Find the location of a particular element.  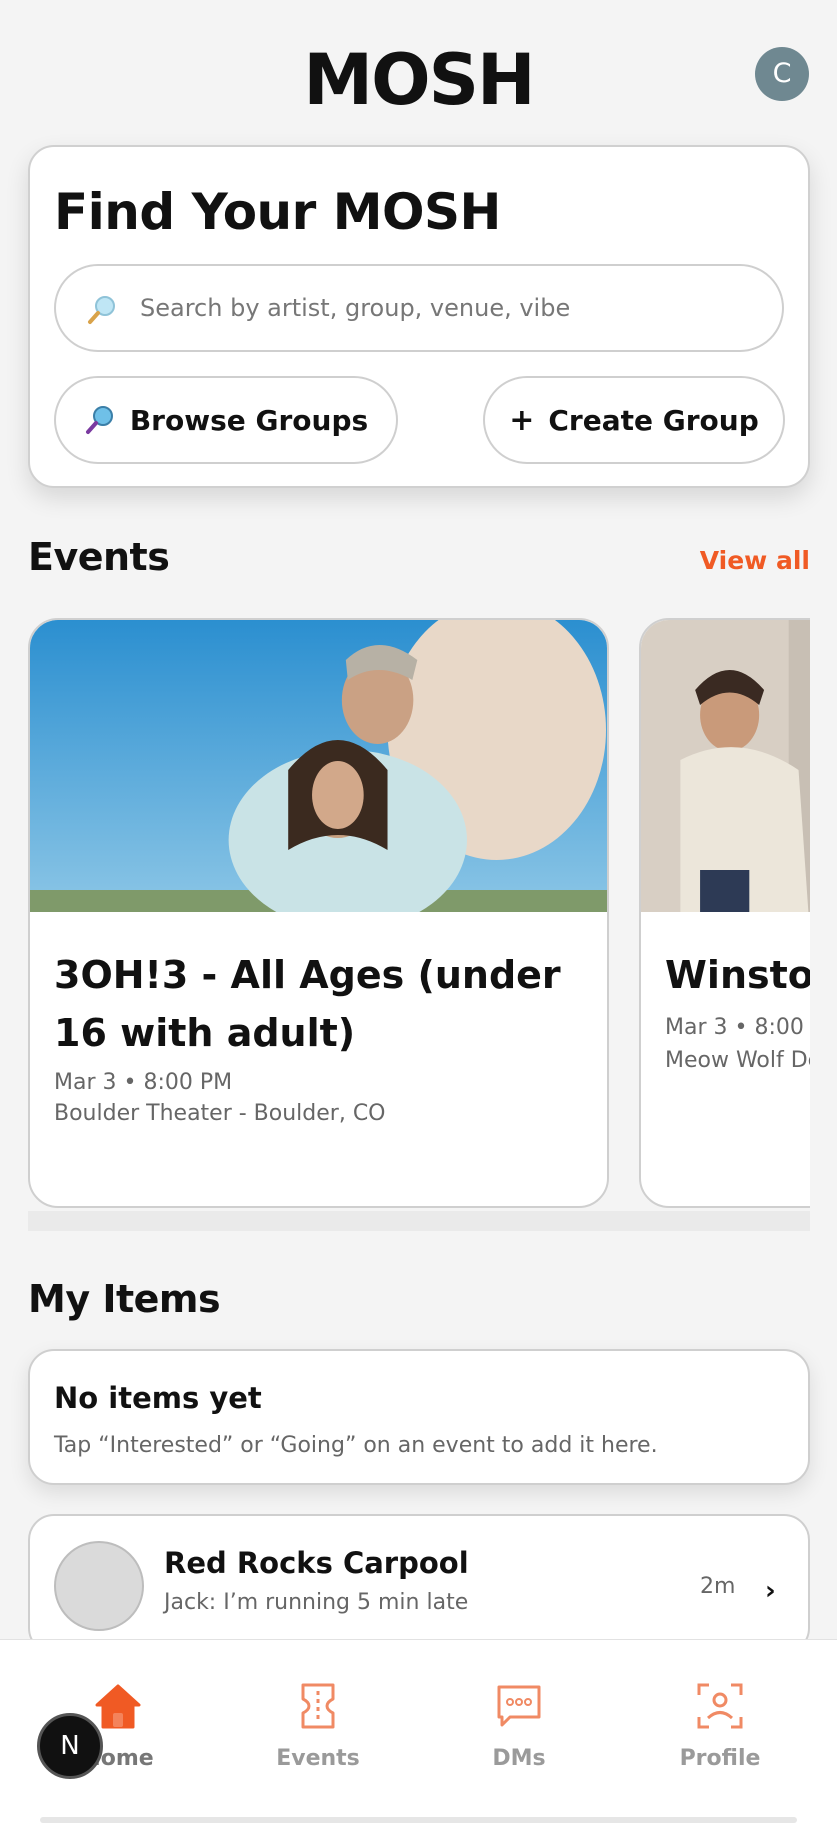

chat-preview: Jack: I’m running 5 min late is located at coordinates (316, 1602).